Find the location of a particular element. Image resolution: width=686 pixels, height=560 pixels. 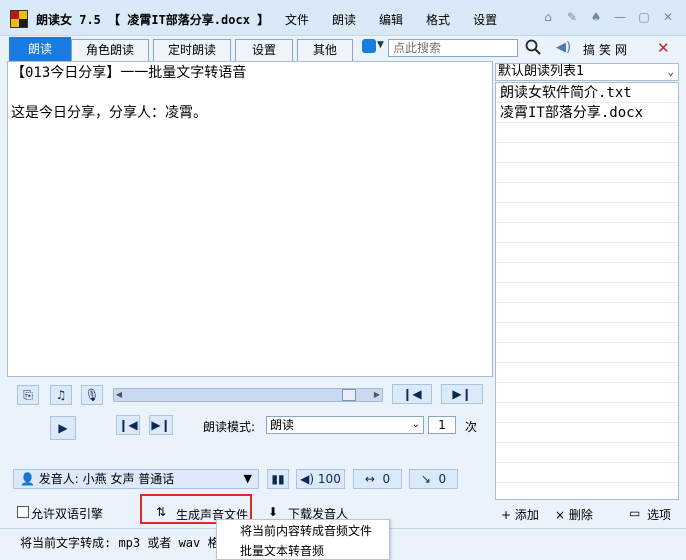

minimize-icon: — is located at coordinates (620, 17).